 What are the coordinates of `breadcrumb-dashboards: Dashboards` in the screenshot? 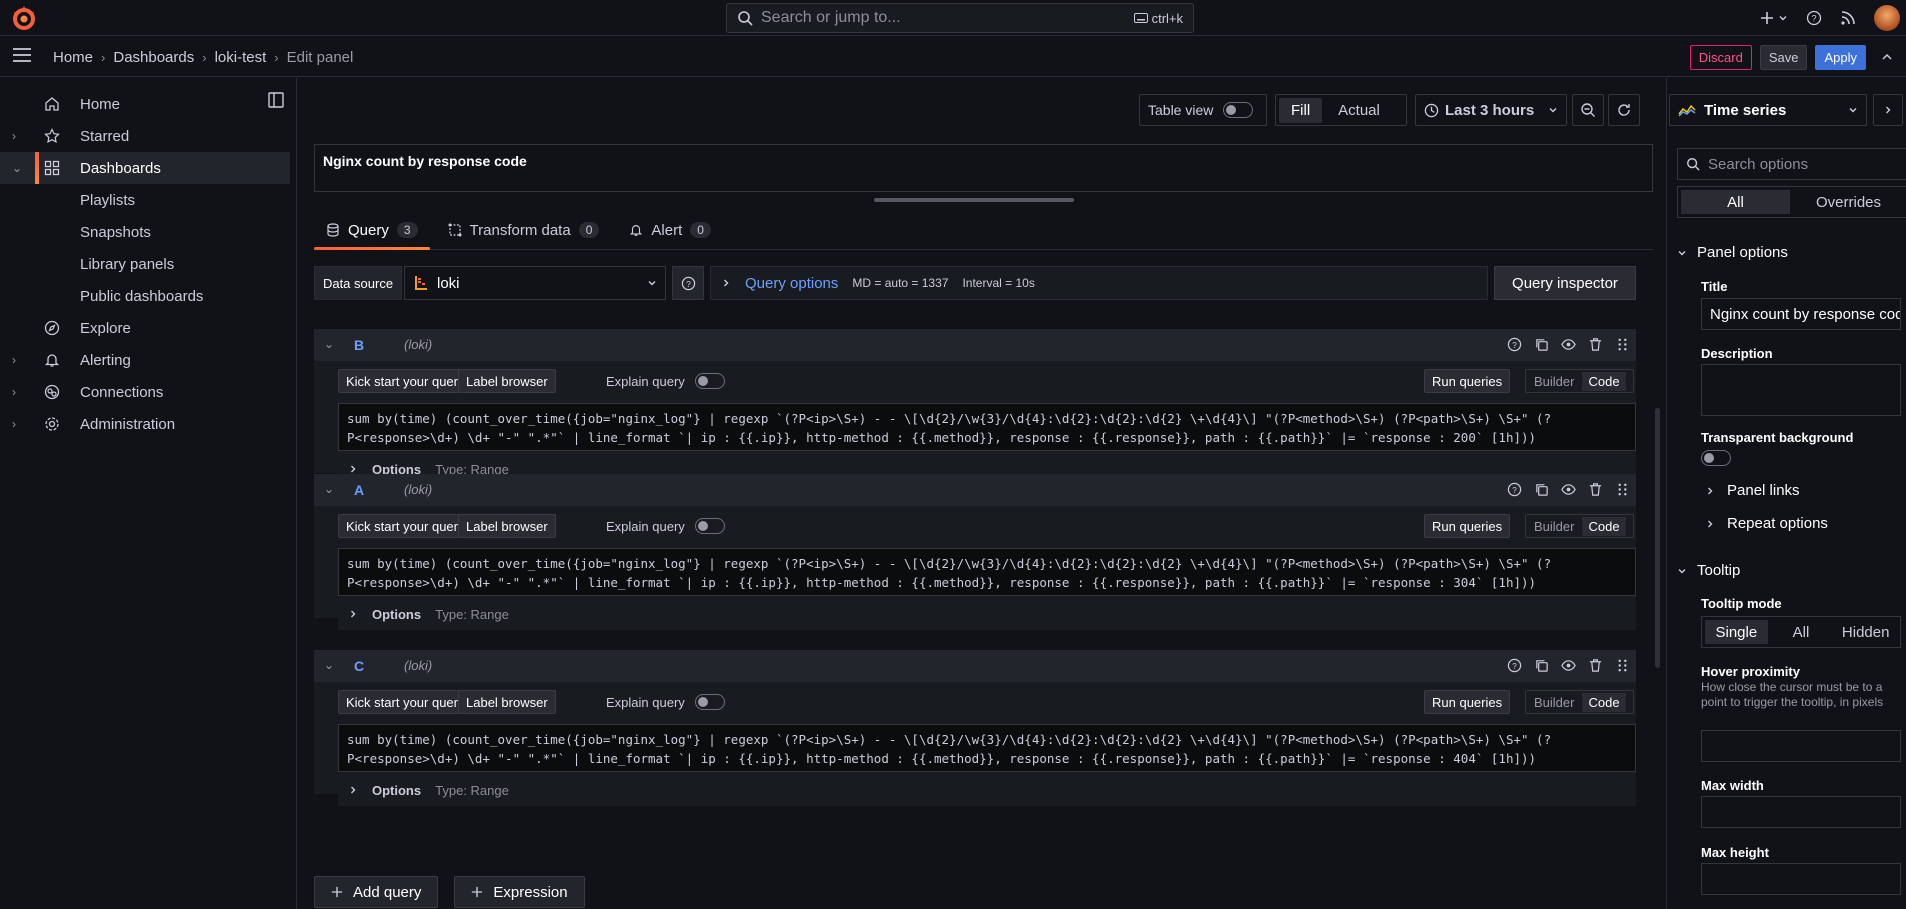 It's located at (153, 57).